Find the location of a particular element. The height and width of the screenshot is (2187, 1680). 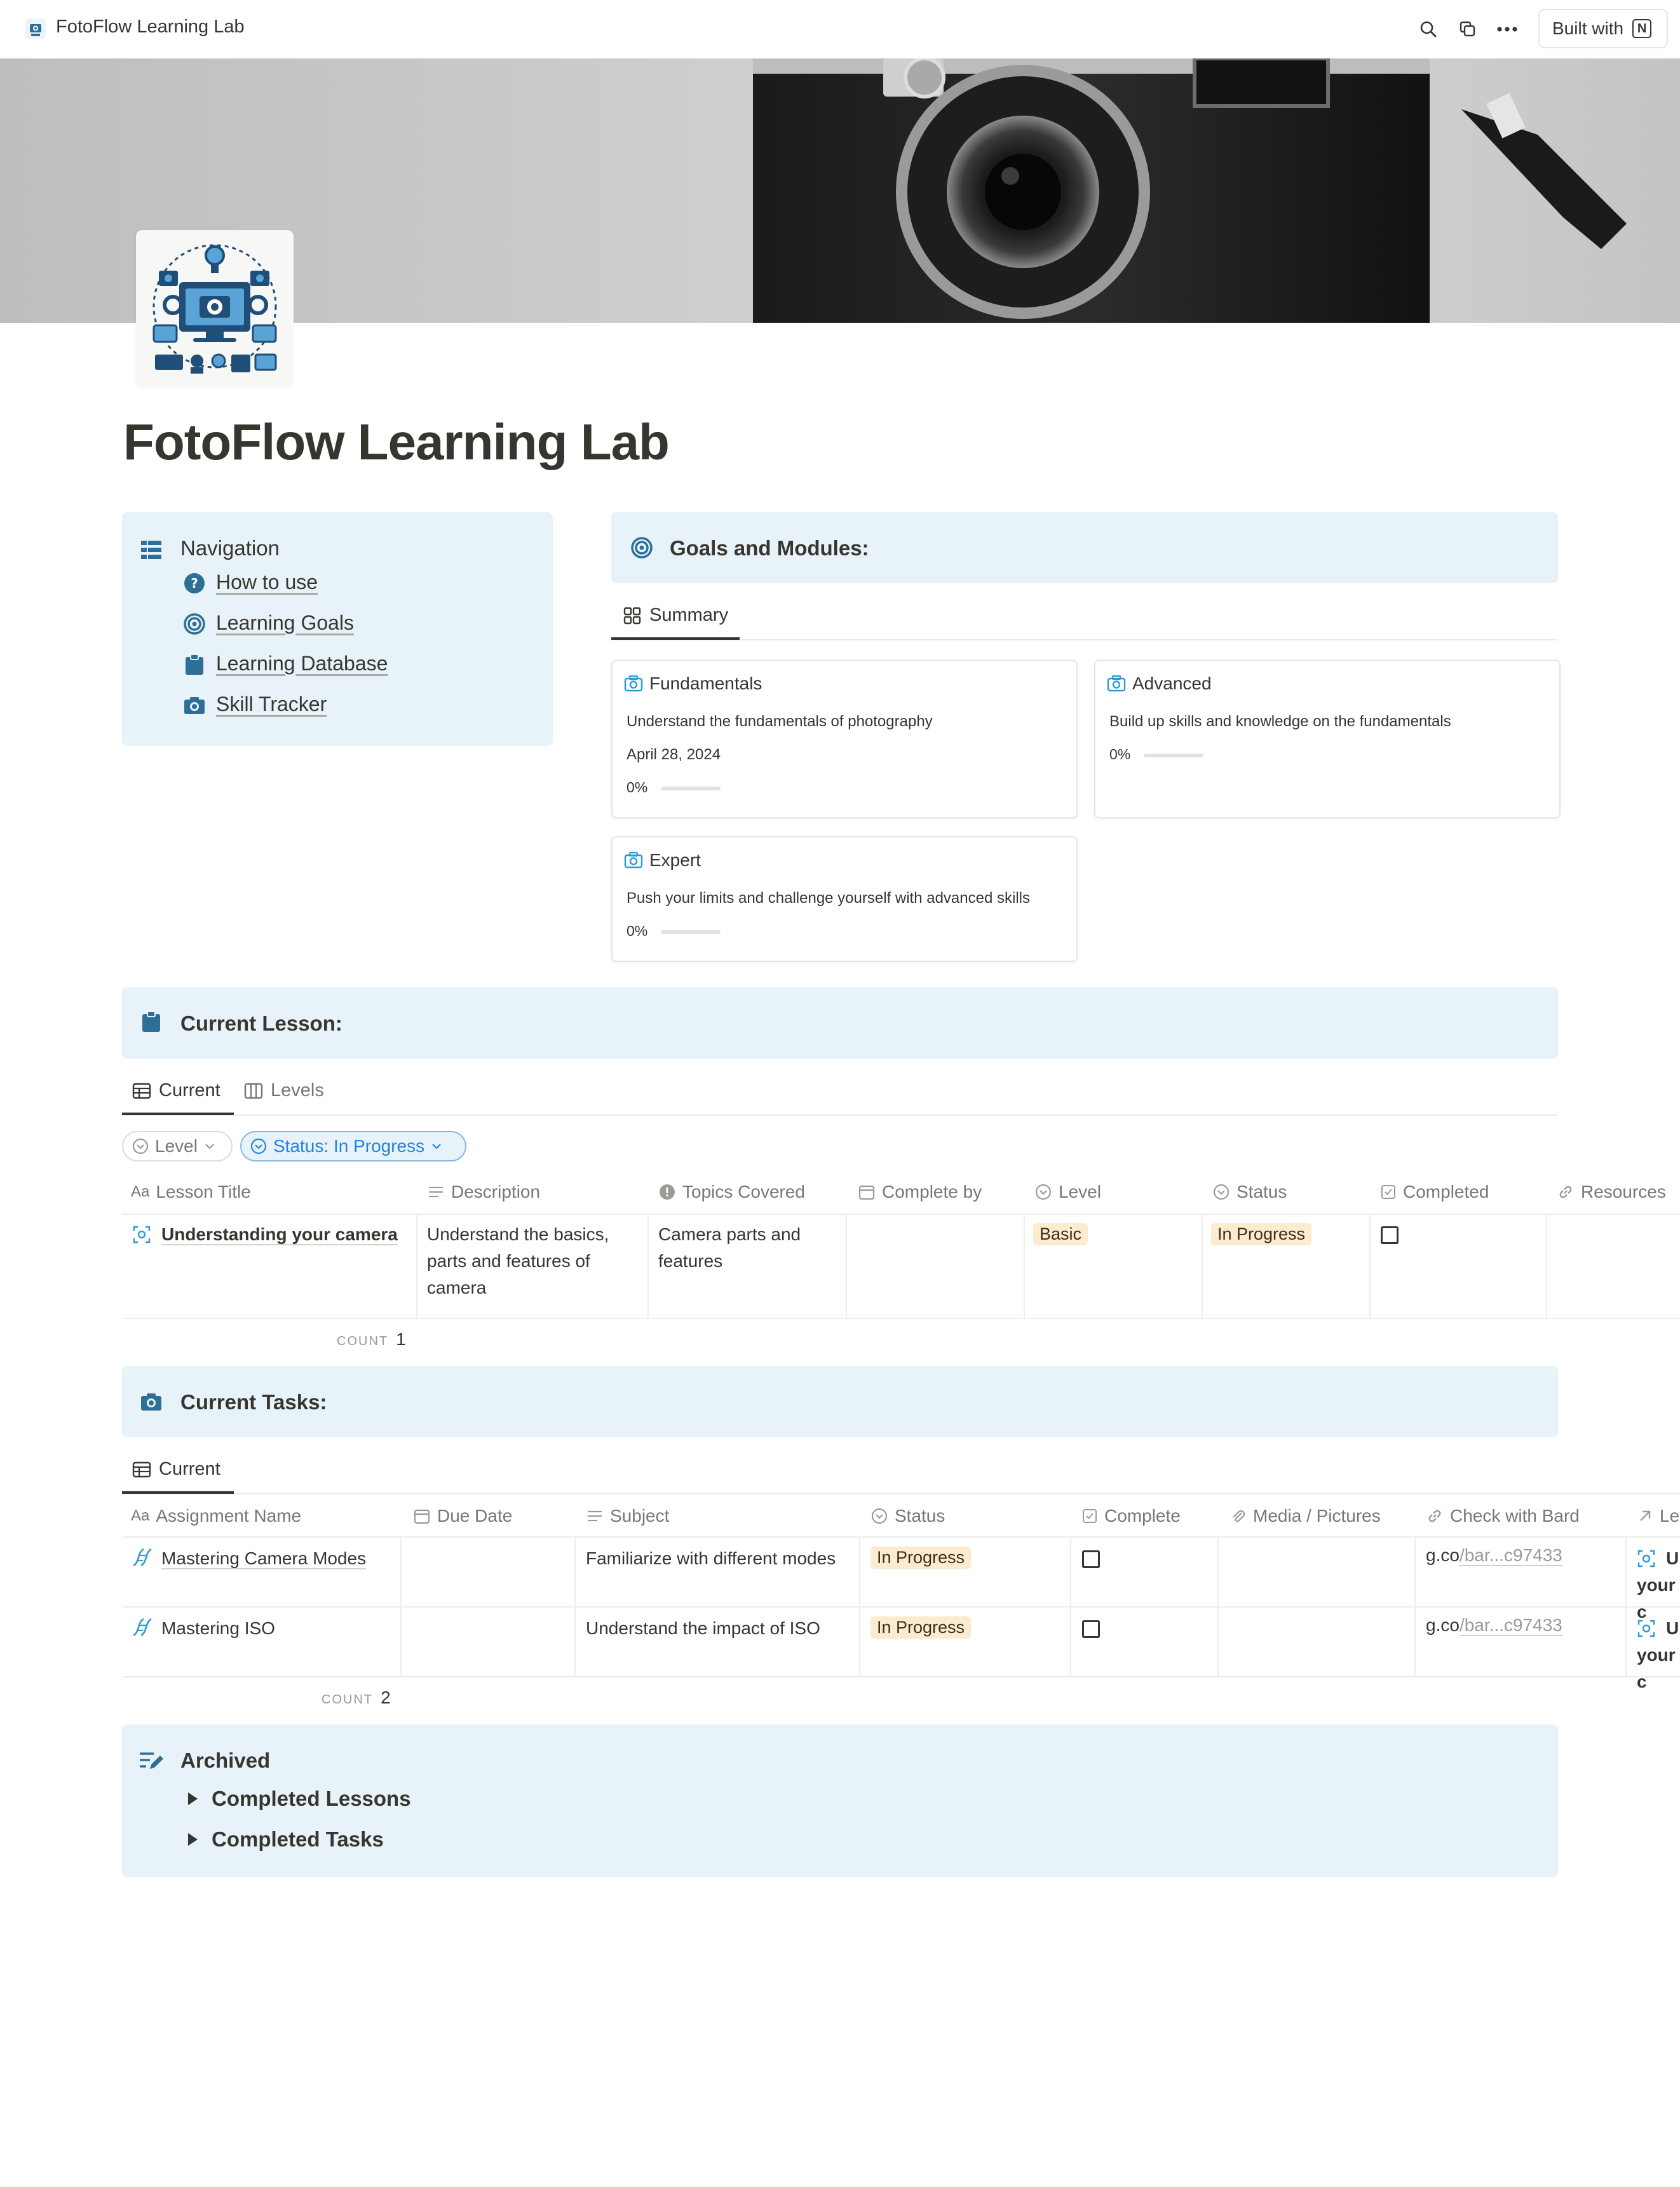

lesson-count: COUNT 1 is located at coordinates (371, 1339).